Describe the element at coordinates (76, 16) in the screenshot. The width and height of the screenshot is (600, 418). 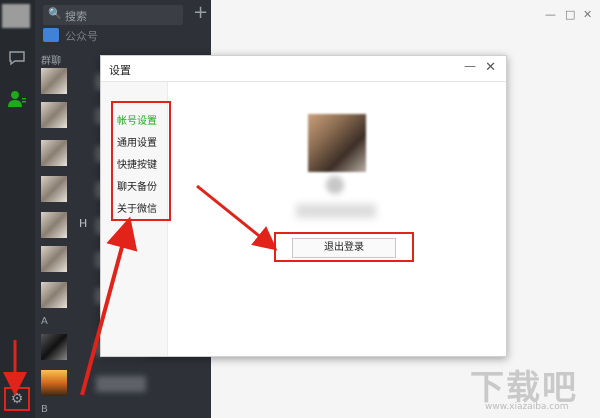
I see `search-placeholder: 搜索` at that location.